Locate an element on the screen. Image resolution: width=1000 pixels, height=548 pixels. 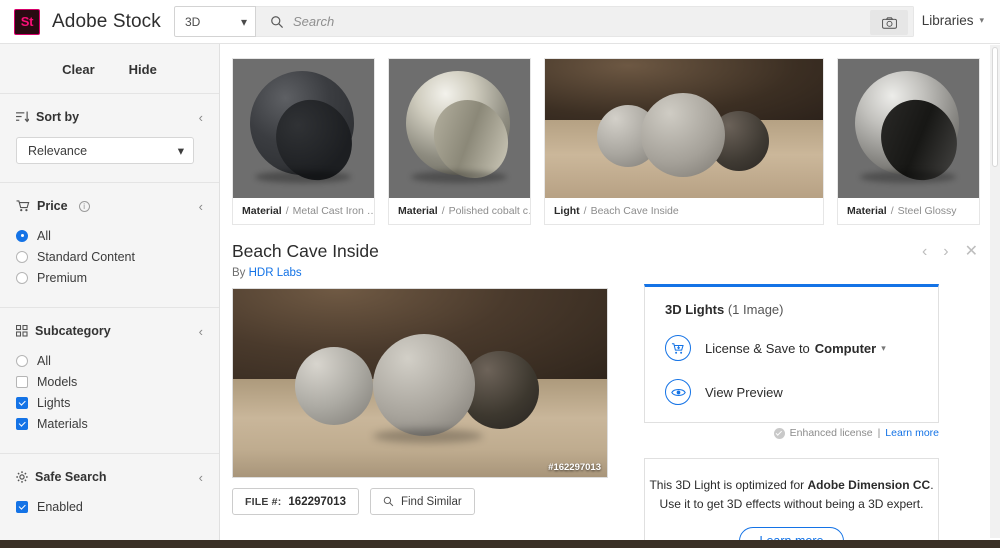
price-header: Price i ‹ is located at coordinates (109, 206).